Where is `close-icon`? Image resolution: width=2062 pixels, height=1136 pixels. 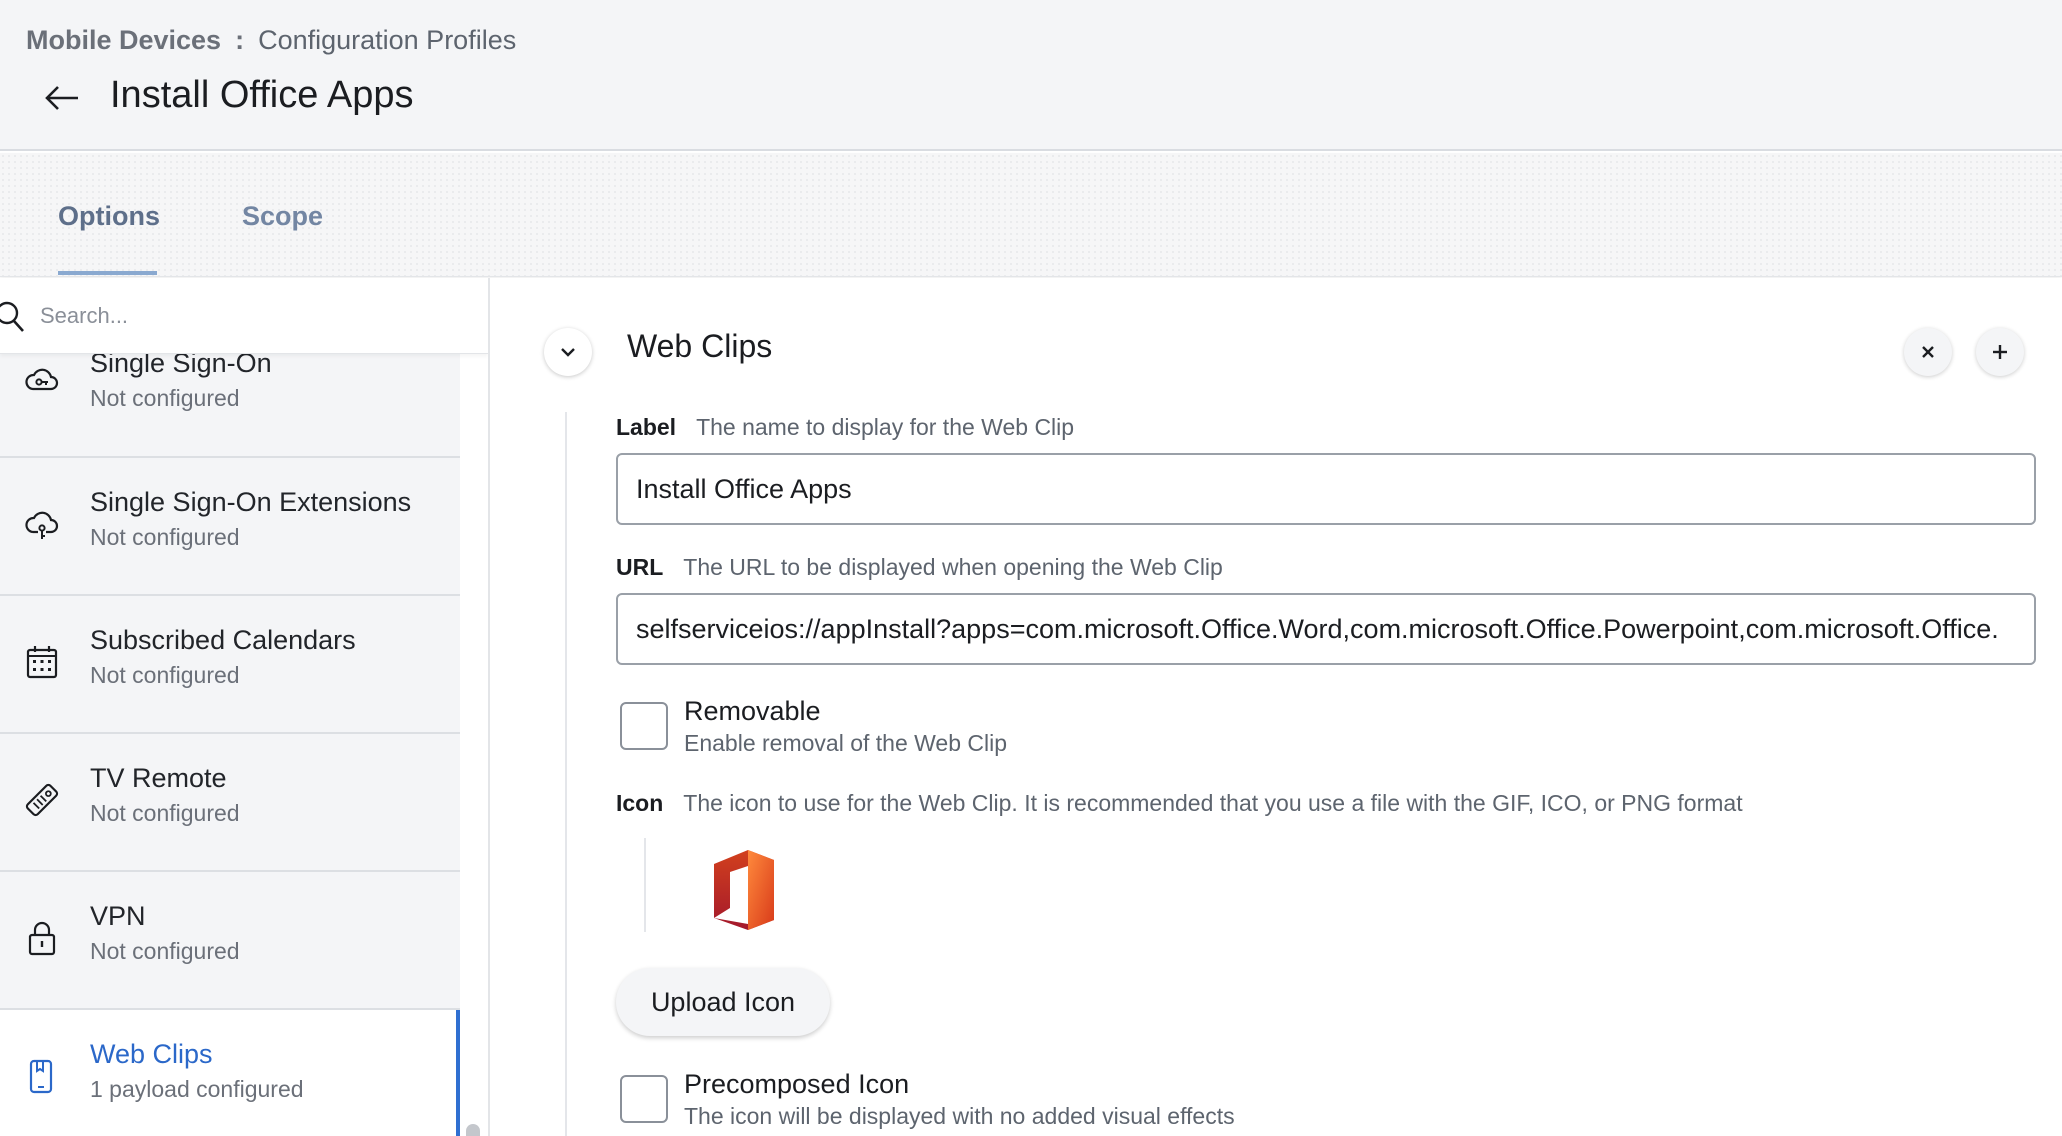
close-icon is located at coordinates (1928, 352).